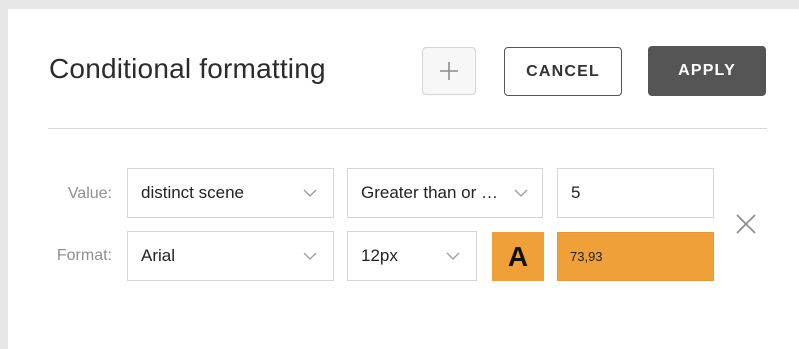  Describe the element at coordinates (518, 256) in the screenshot. I see `text-color-button: A` at that location.